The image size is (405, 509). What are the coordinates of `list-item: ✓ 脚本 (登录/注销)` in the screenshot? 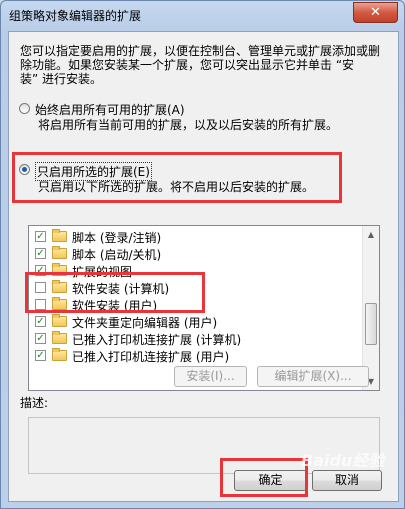 It's located at (195, 236).